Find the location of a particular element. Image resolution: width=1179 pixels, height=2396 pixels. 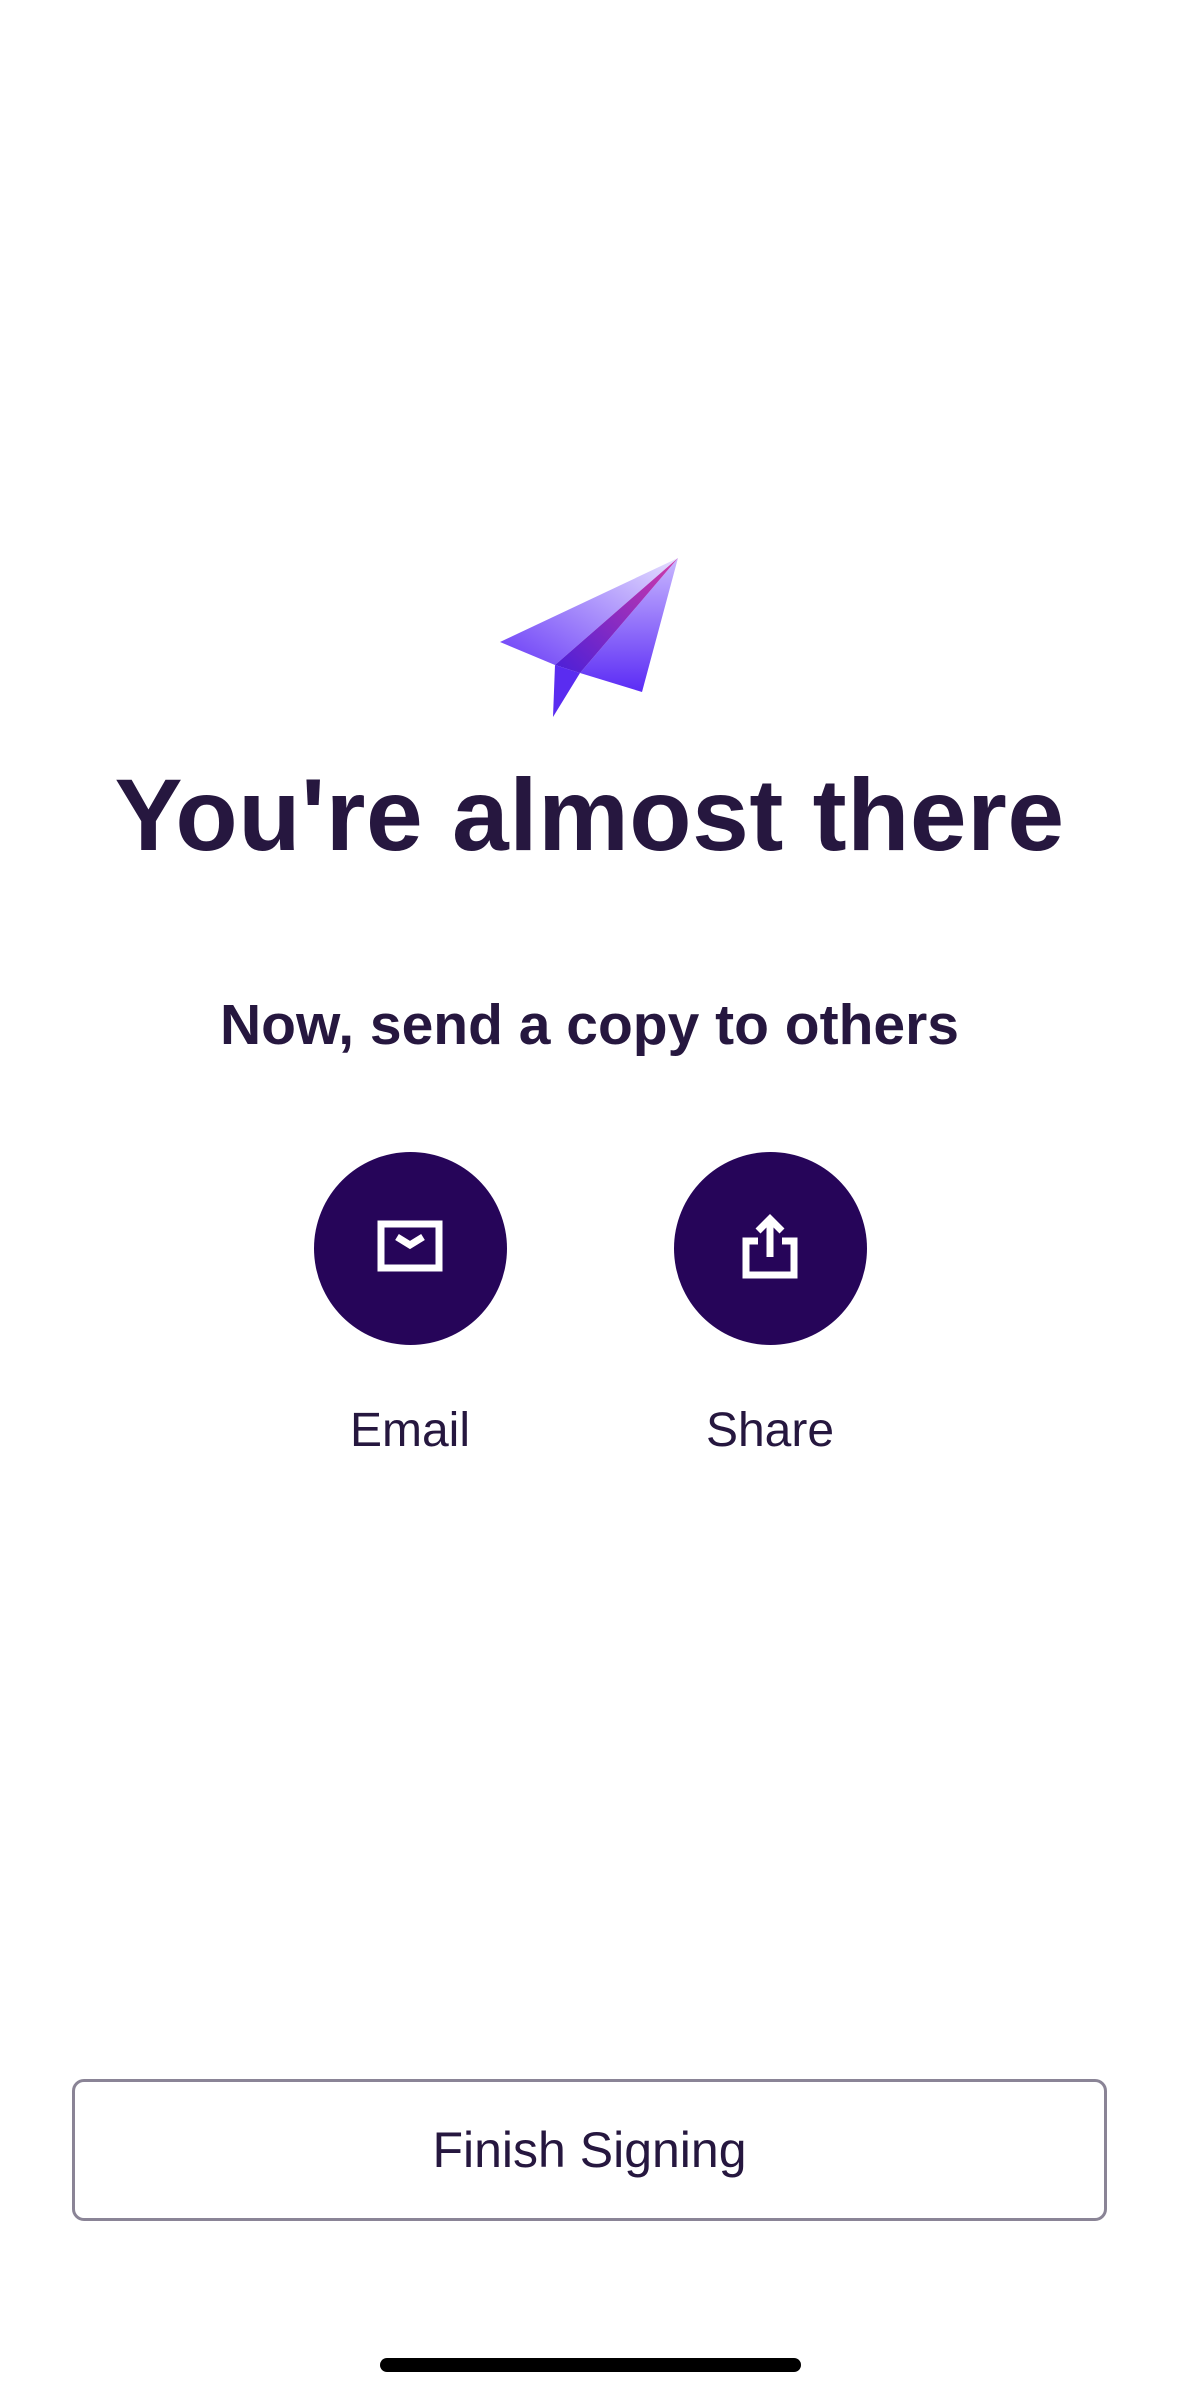

envelope-icon is located at coordinates (410, 1248).